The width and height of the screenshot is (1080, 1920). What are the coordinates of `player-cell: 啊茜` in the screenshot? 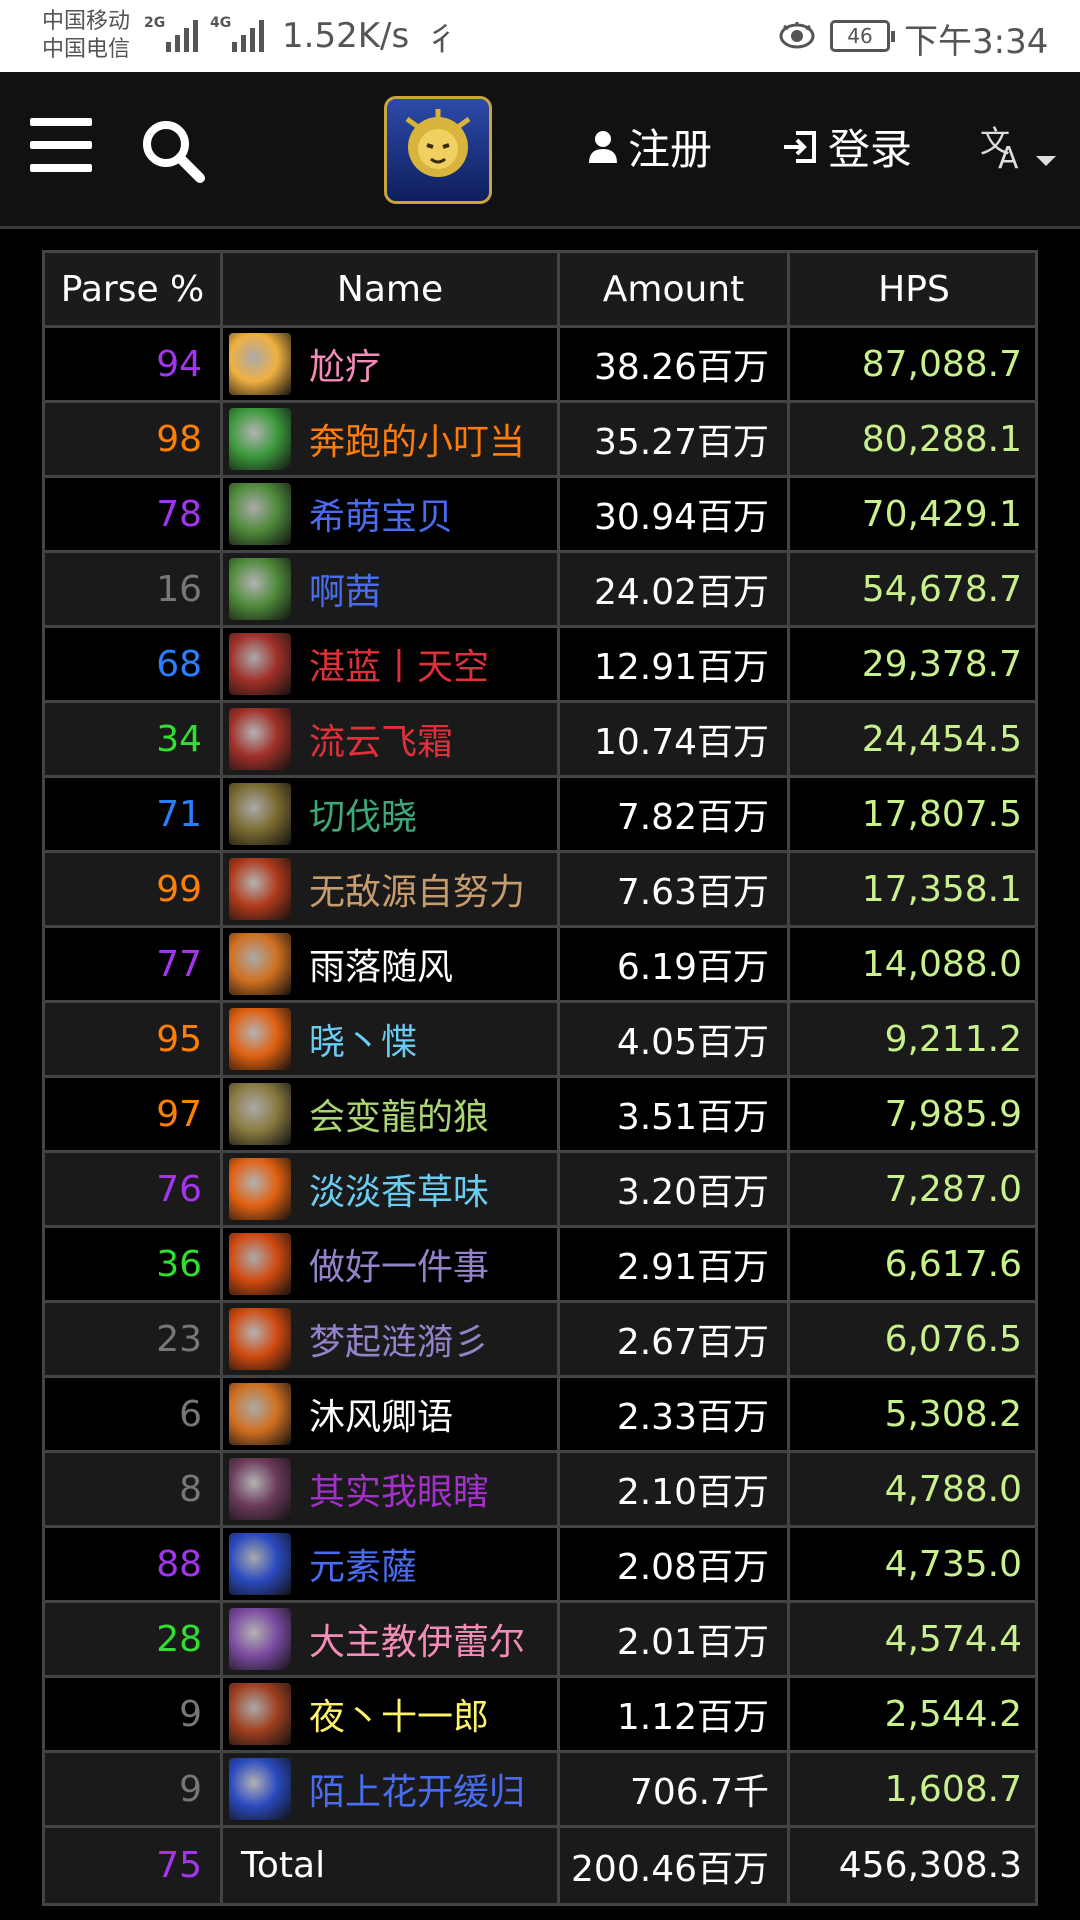 It's located at (391, 589).